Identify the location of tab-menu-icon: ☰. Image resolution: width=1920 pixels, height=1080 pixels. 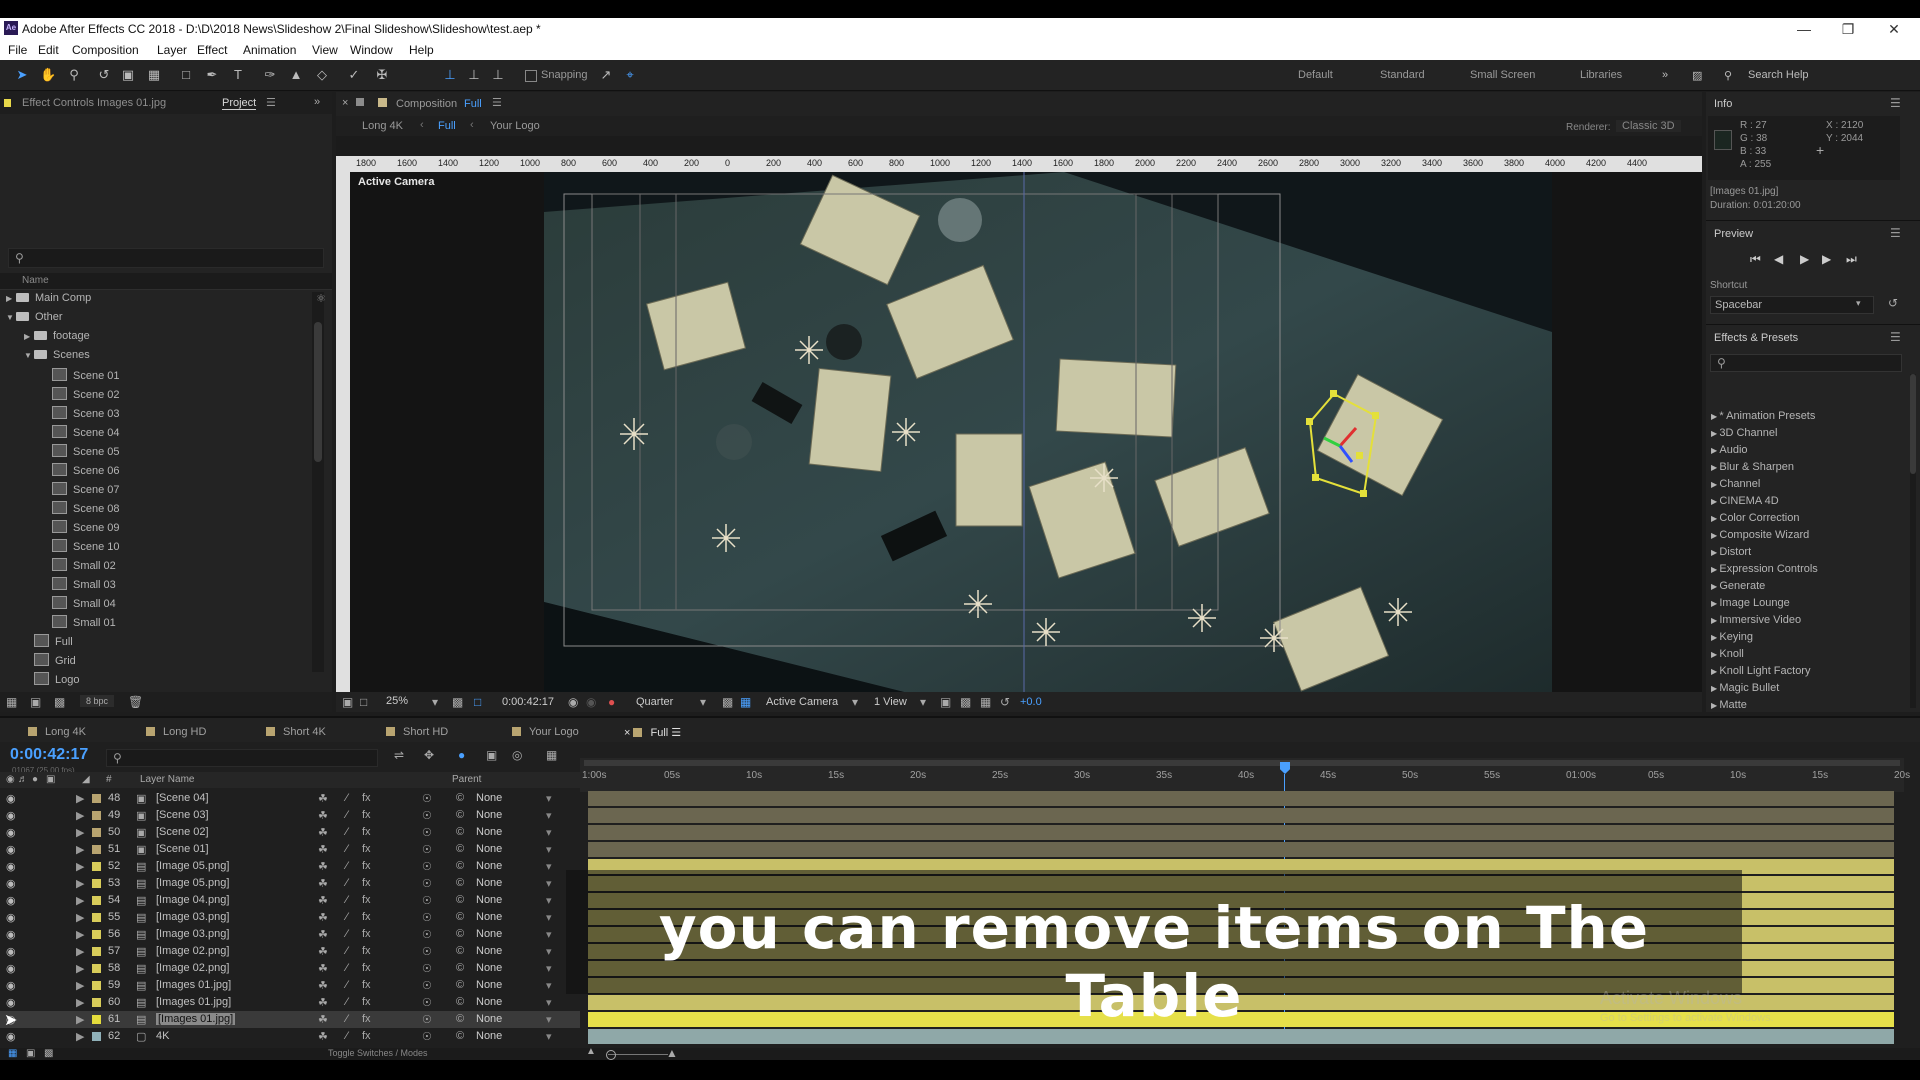
(674, 733).